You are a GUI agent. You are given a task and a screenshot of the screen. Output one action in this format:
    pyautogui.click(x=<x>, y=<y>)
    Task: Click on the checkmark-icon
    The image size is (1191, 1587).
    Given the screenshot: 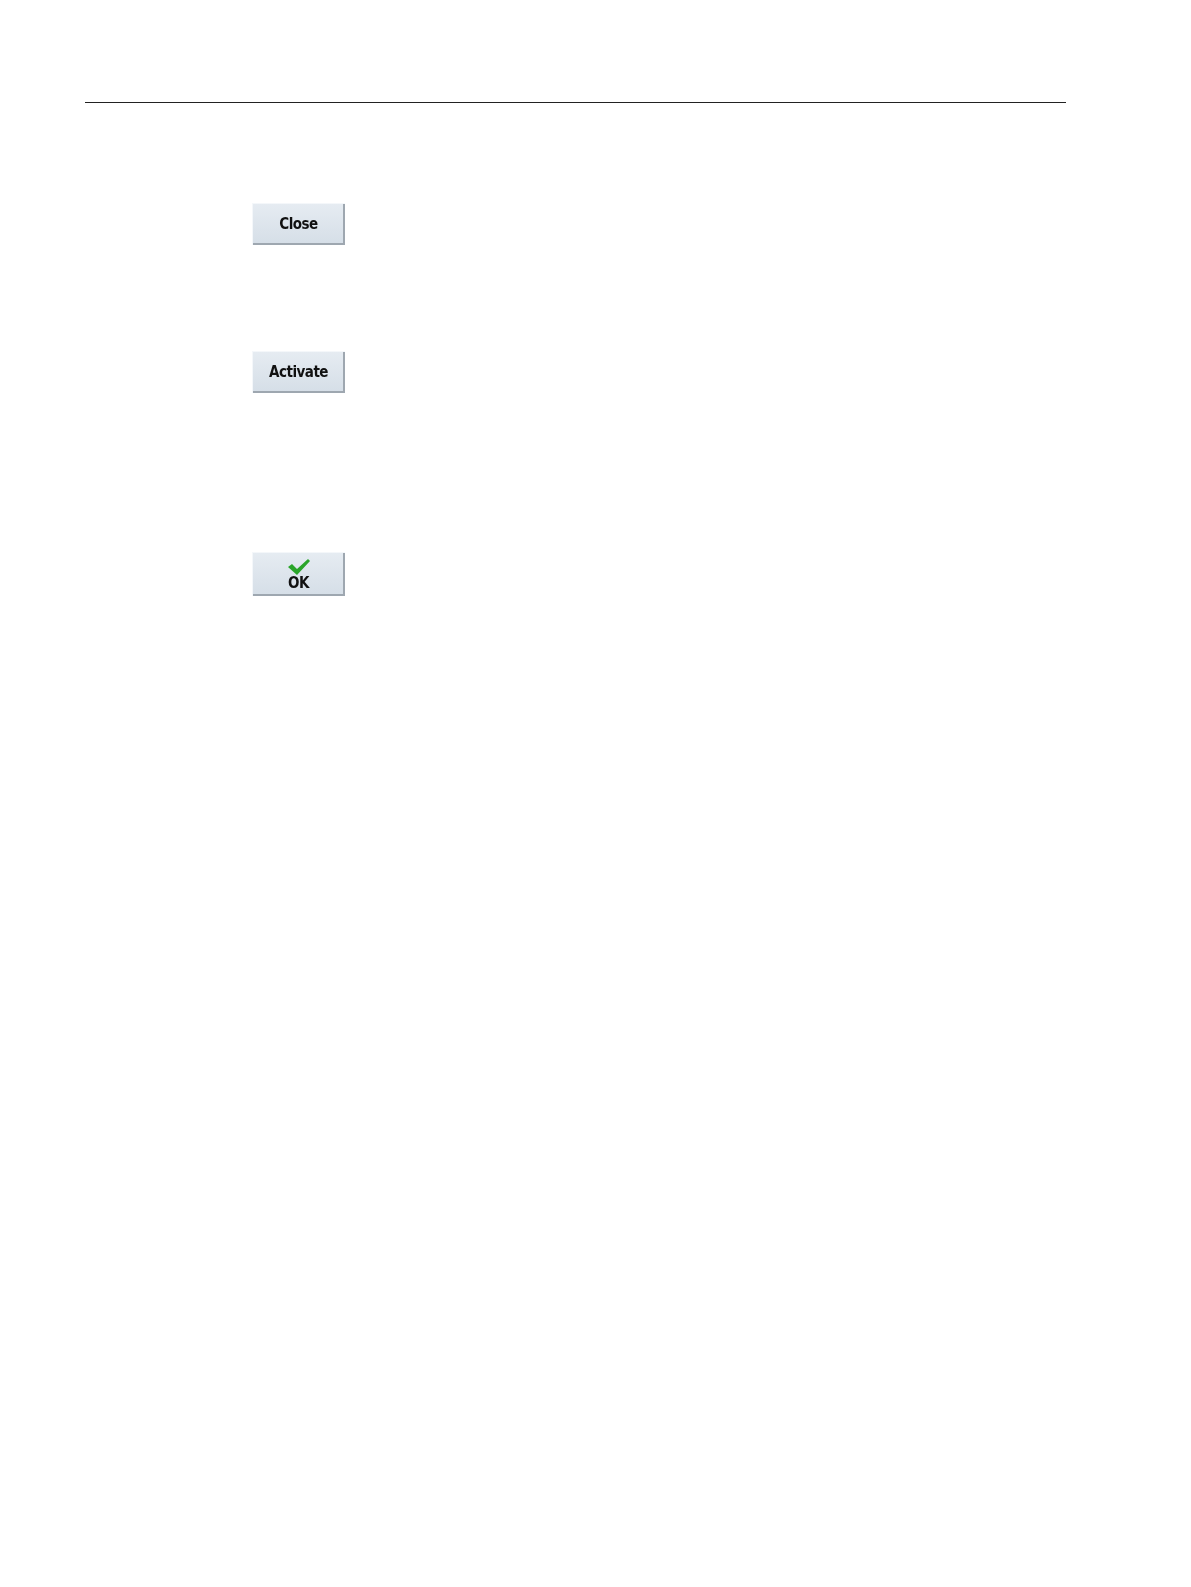 What is the action you would take?
    pyautogui.click(x=298, y=566)
    